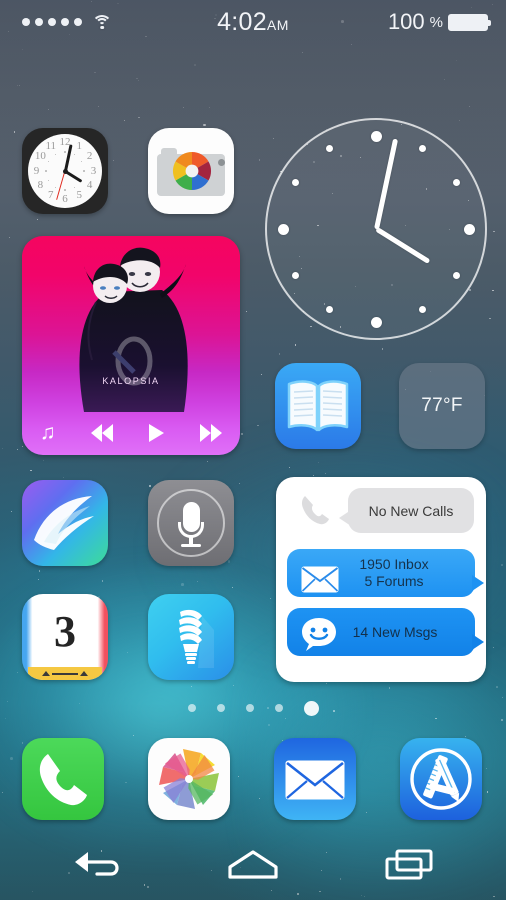  I want to click on app-icon-camera, so click(191, 171).